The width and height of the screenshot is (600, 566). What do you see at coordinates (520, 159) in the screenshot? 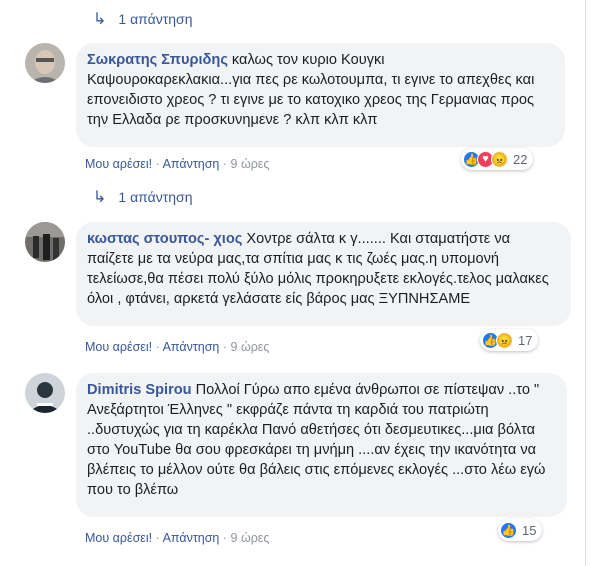
I see `reaction-count: 22` at bounding box center [520, 159].